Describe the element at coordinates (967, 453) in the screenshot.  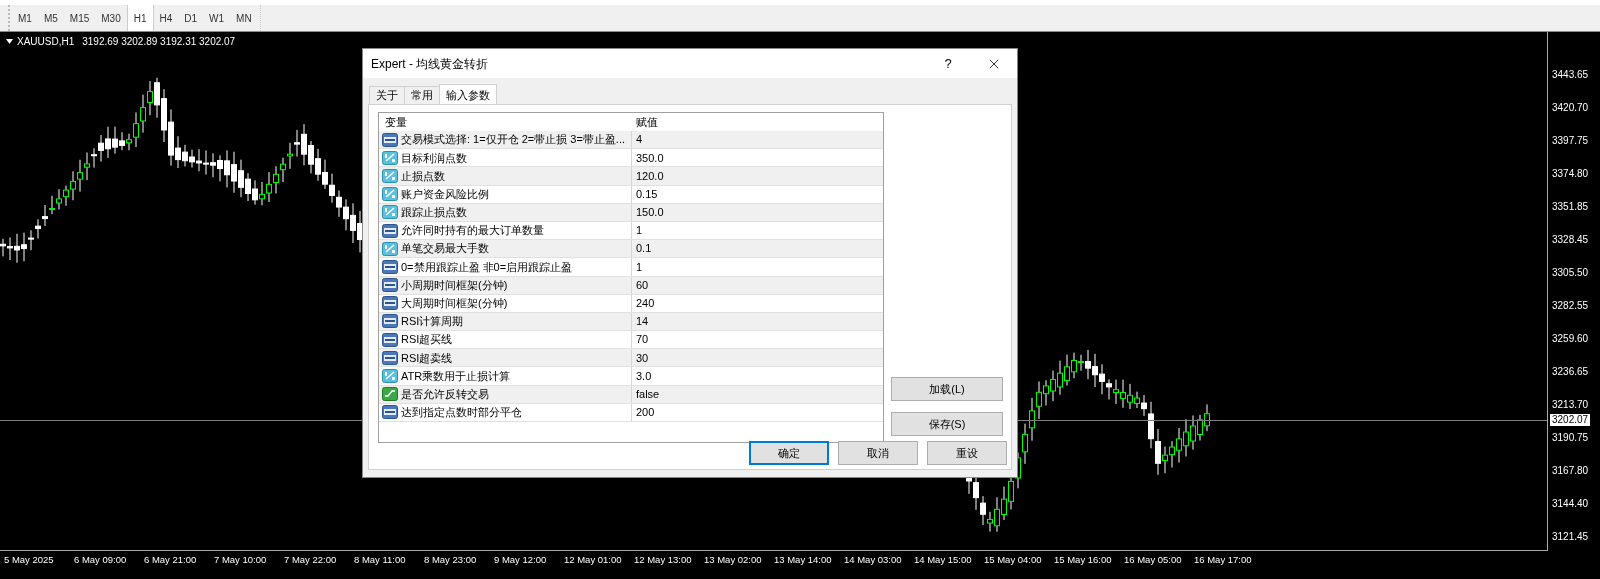
I see `dialog-button: 重设` at that location.